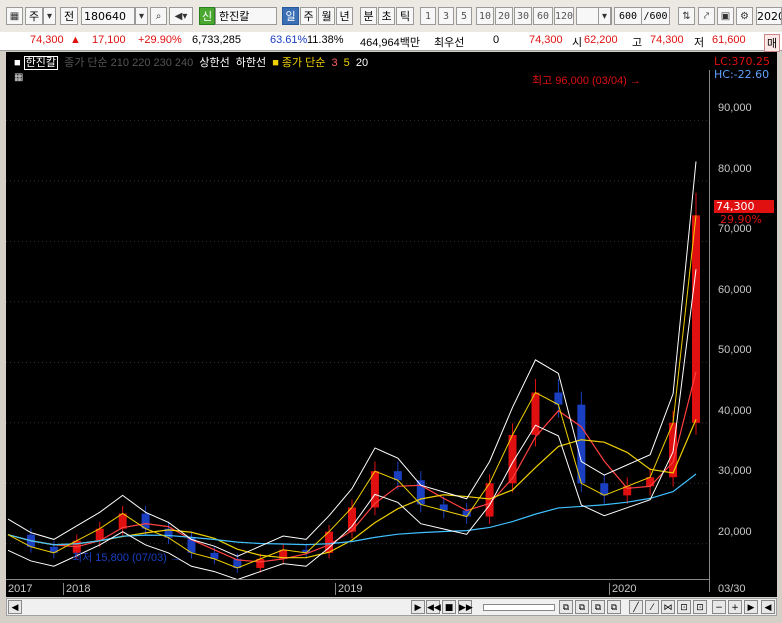  I want to click on low-annotation: 최저 15,800 (07/03) →, so click(126, 558).